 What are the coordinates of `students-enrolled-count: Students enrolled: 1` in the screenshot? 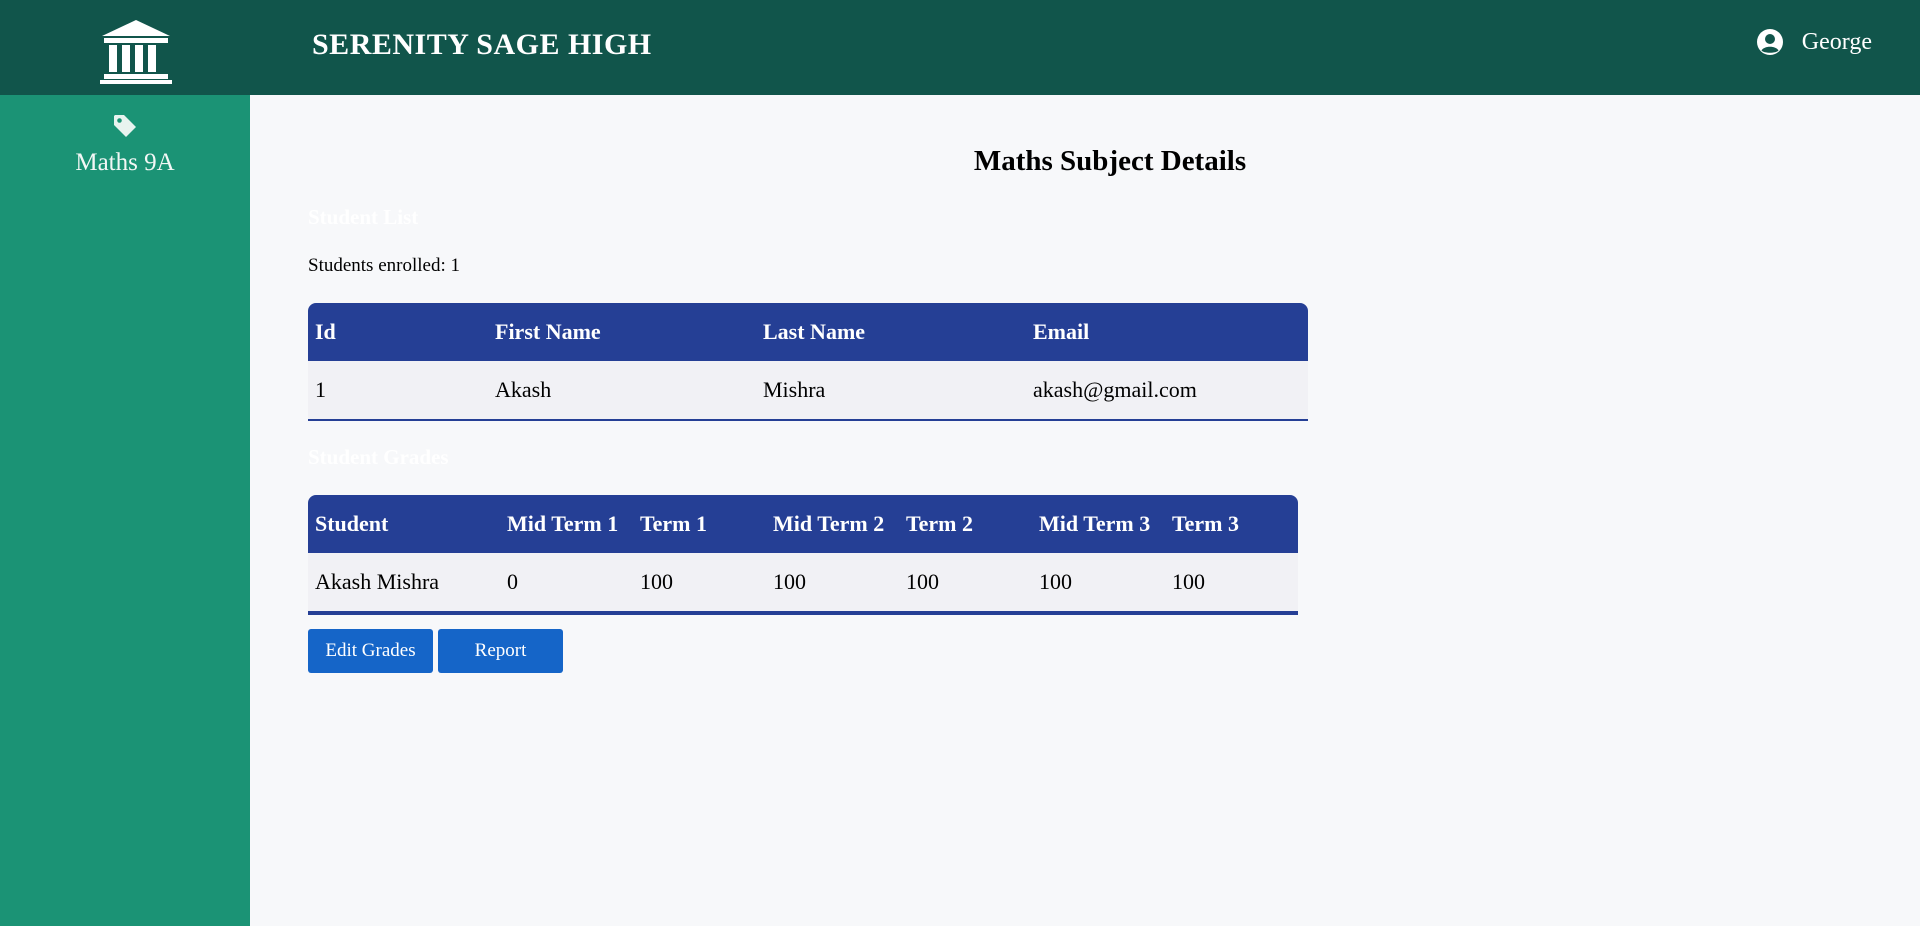 It's located at (384, 265).